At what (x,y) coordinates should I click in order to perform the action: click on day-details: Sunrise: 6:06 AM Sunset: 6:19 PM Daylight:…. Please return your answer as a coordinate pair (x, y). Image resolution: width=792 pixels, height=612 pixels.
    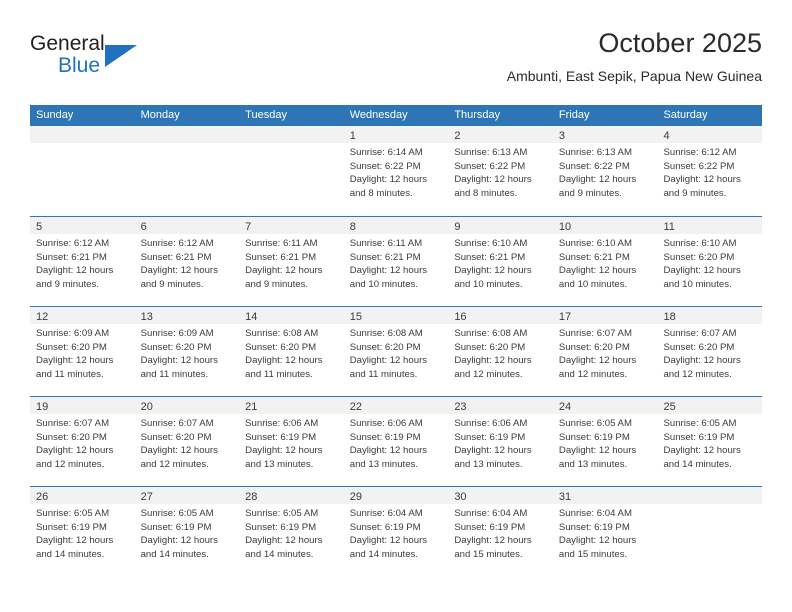
    Looking at the image, I should click on (291, 442).